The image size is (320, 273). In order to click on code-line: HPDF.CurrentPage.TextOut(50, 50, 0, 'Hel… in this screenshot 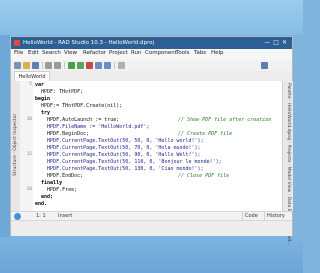, I will do `click(119, 141)`.